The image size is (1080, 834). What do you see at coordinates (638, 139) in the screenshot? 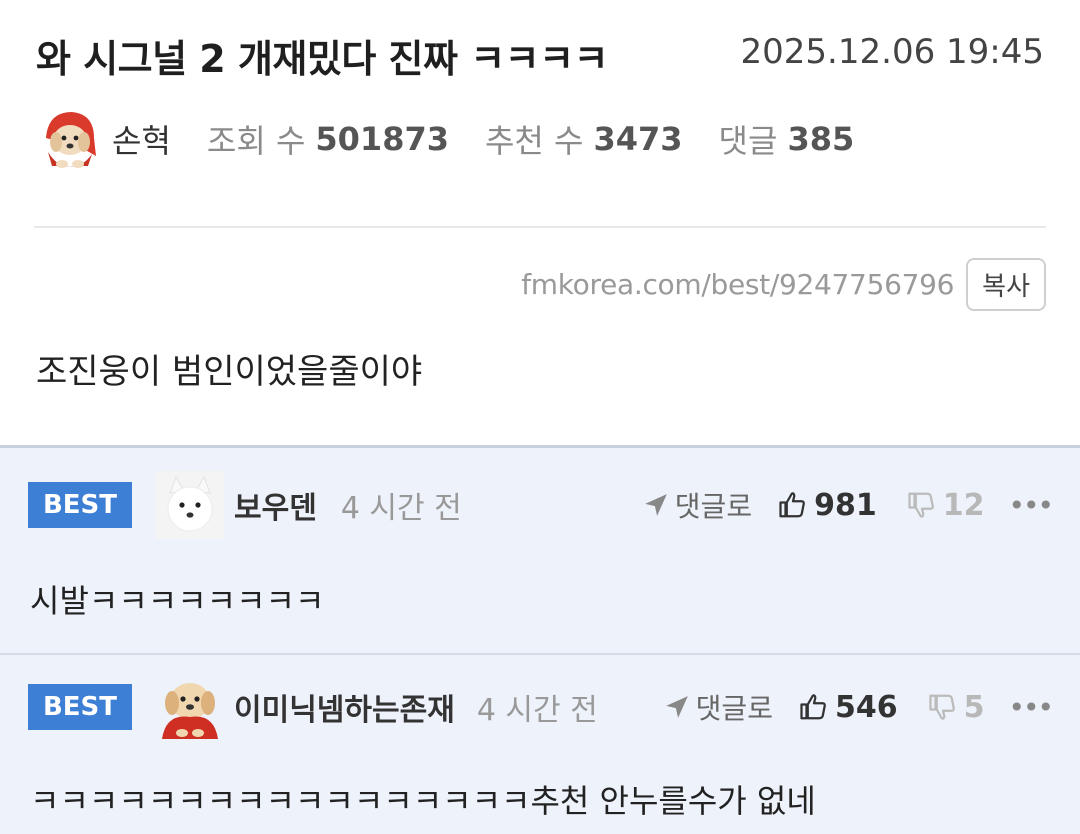
I see `recommend-count: 3473` at bounding box center [638, 139].